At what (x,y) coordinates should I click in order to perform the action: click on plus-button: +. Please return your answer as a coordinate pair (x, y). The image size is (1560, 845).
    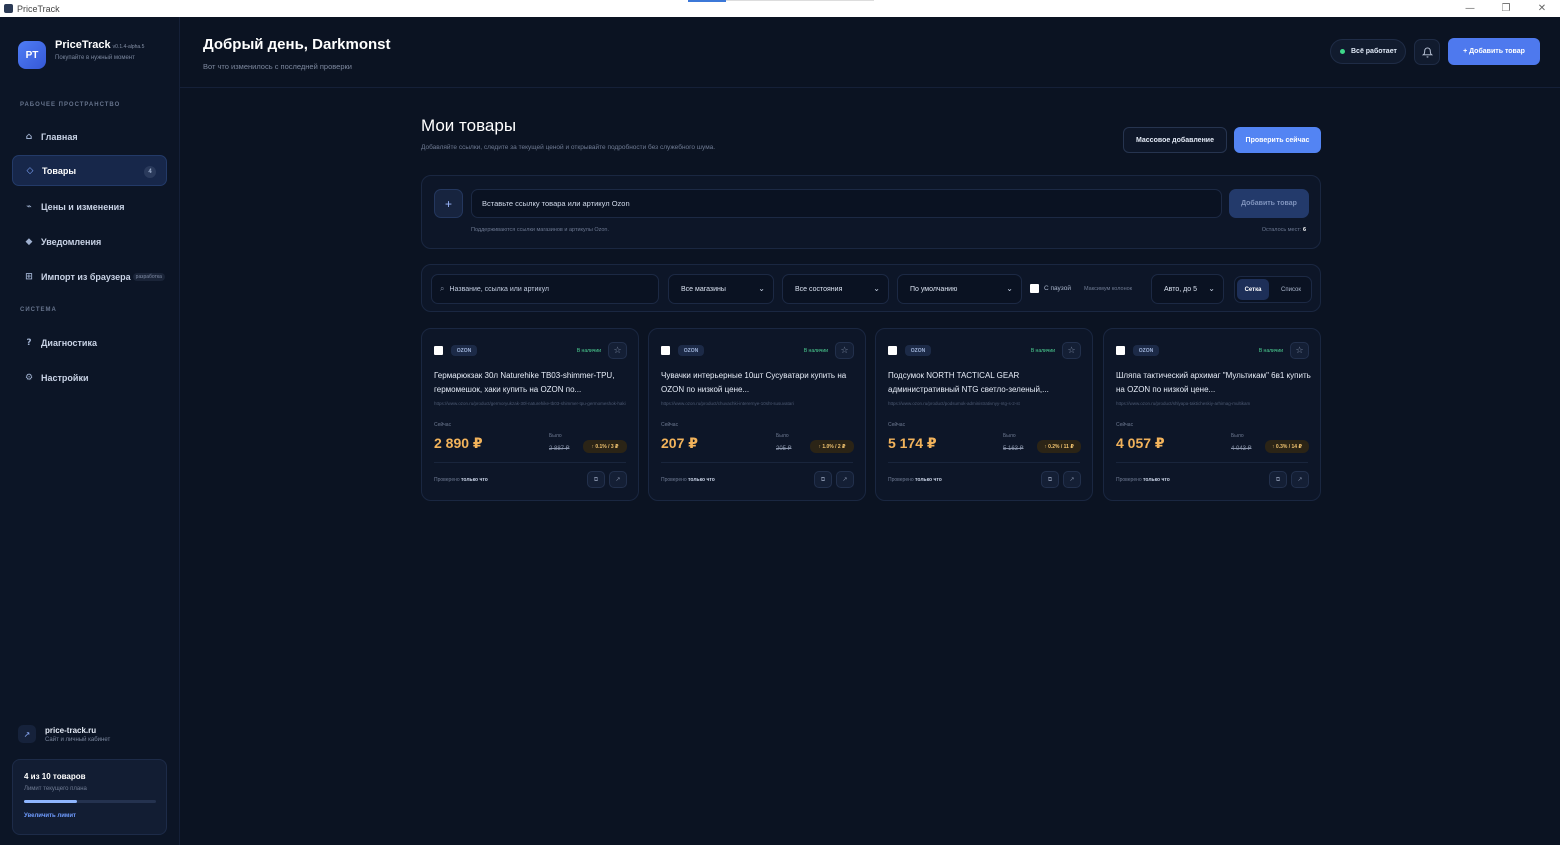
    Looking at the image, I should click on (448, 203).